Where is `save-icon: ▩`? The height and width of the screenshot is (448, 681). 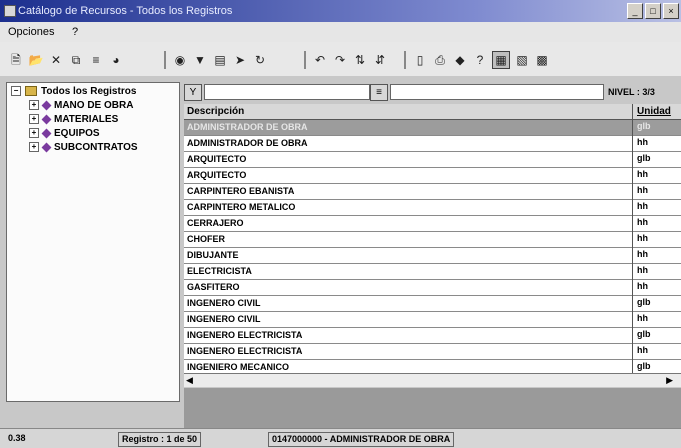
save-icon: ▩ is located at coordinates (542, 60).